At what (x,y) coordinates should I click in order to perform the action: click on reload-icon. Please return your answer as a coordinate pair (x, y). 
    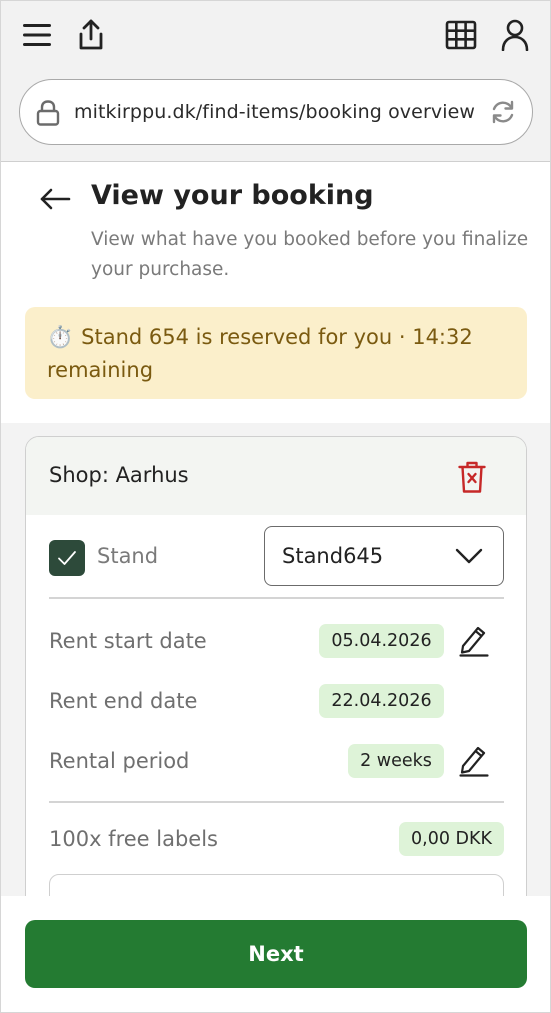
    Looking at the image, I should click on (503, 112).